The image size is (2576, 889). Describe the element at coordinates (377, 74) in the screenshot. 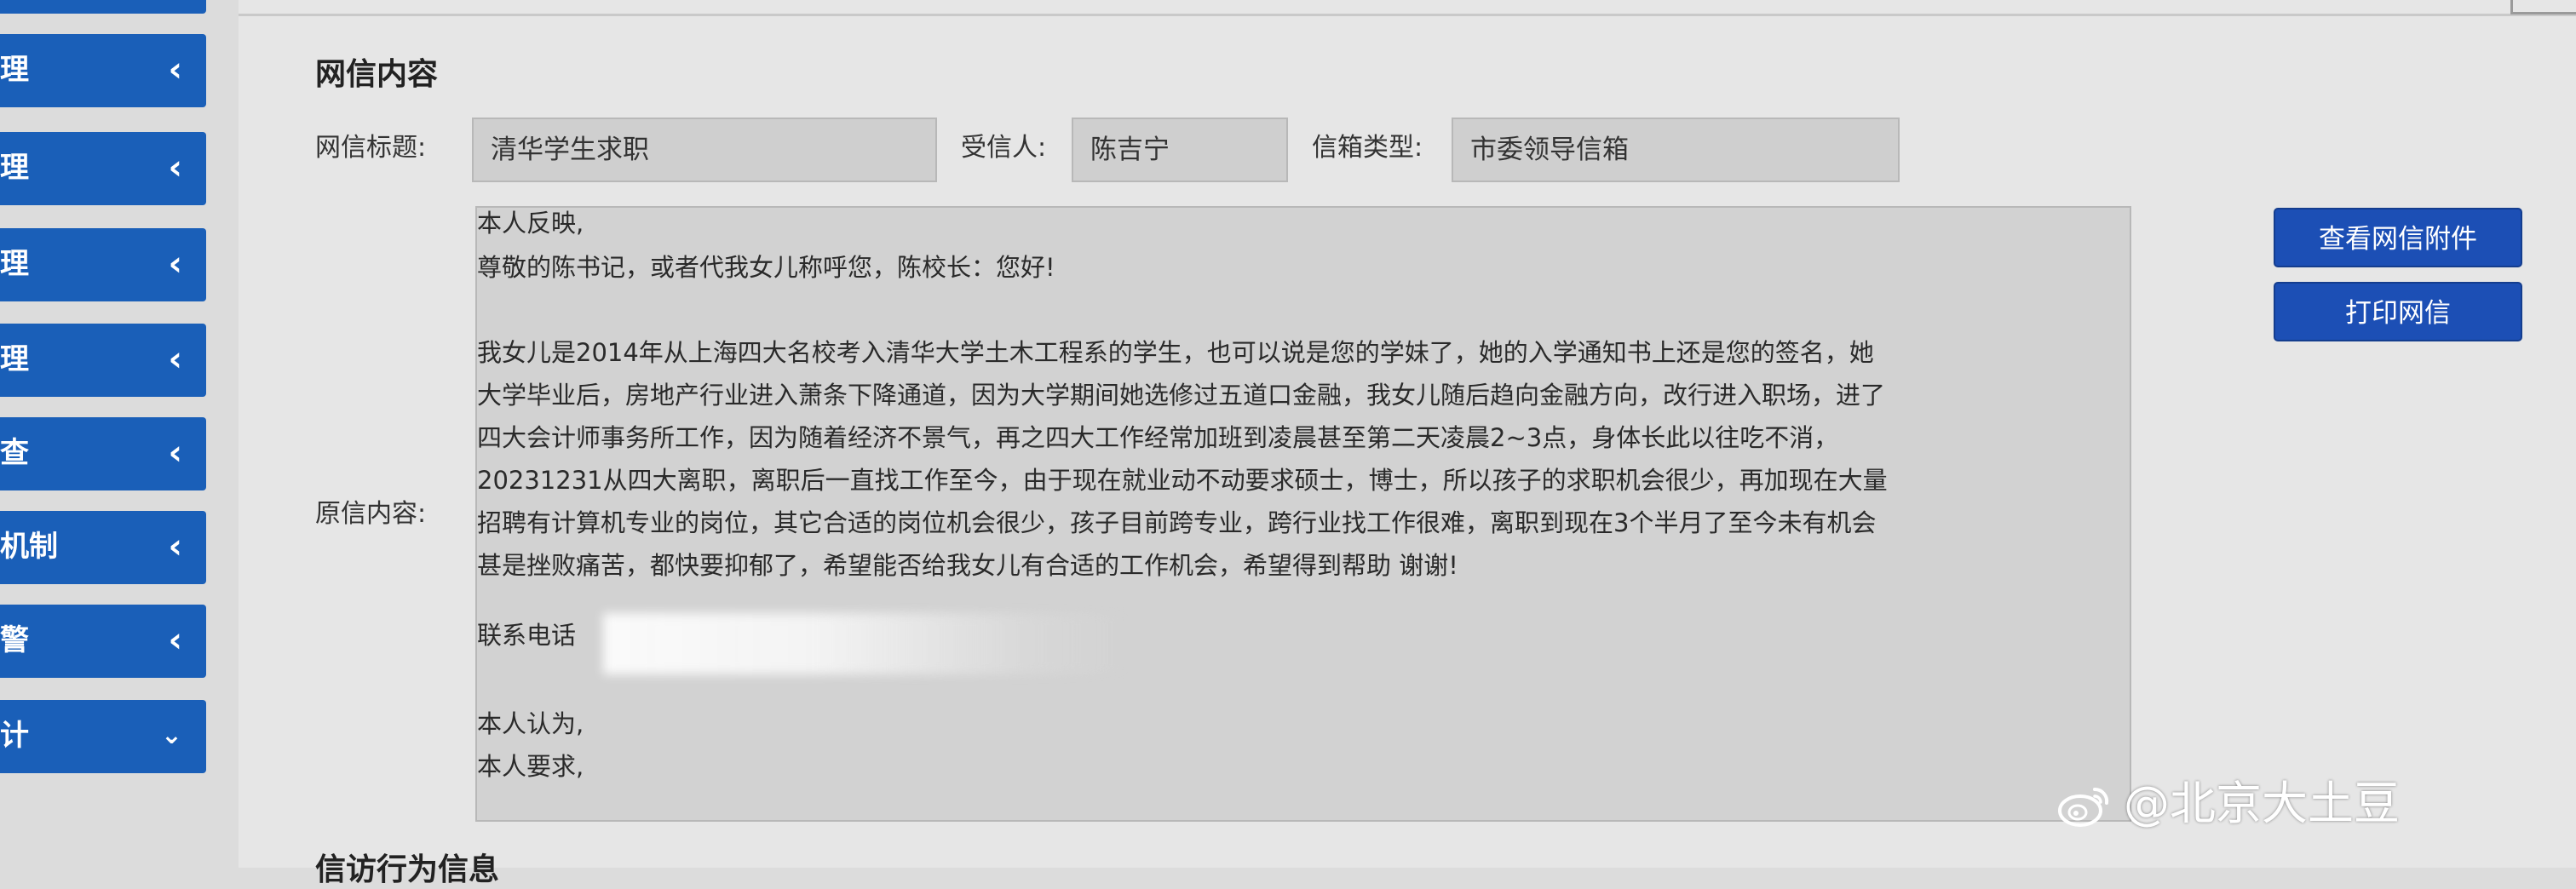

I see `section-title: 网信内容` at that location.